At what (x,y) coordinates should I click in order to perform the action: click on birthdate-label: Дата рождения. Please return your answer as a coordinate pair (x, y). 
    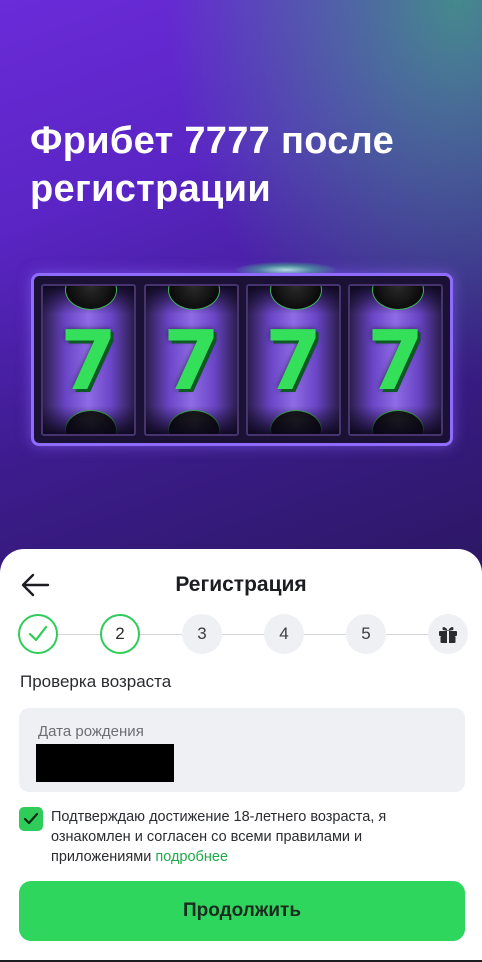
    Looking at the image, I should click on (91, 731).